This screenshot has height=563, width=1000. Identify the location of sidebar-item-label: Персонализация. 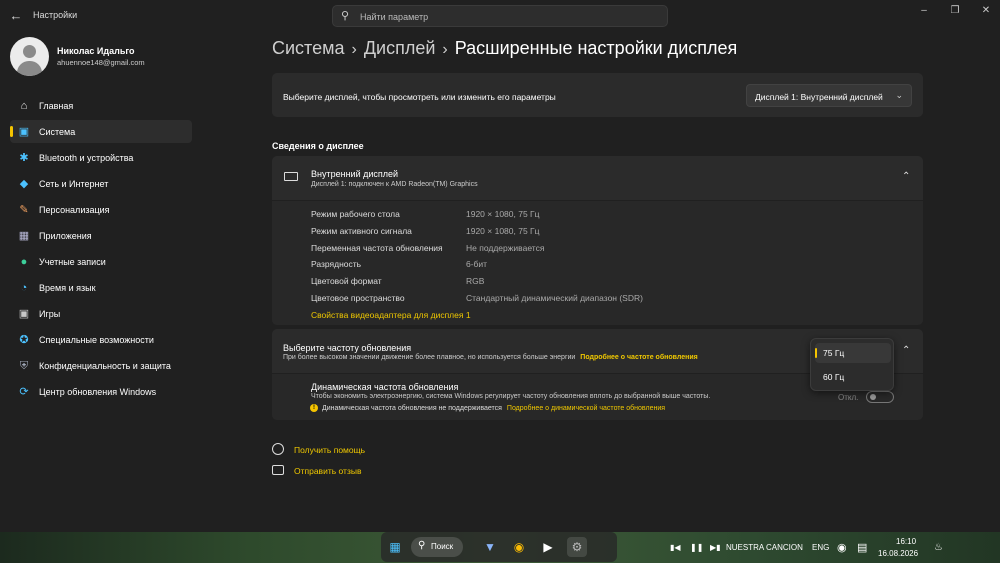
(74, 210).